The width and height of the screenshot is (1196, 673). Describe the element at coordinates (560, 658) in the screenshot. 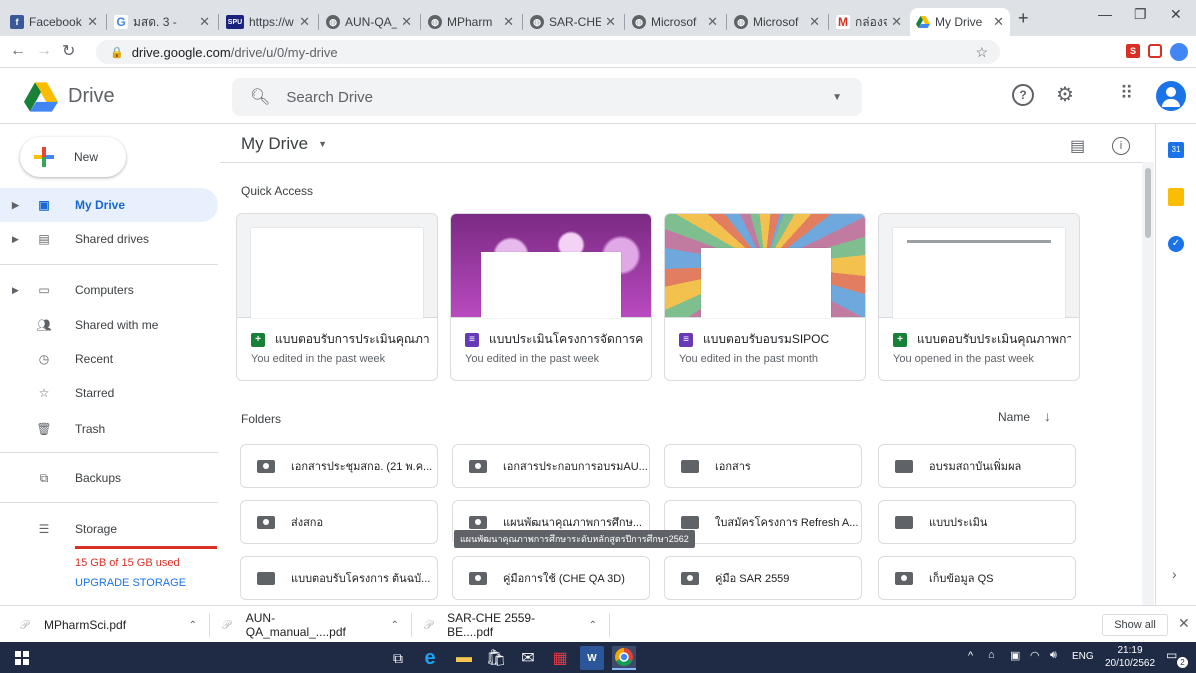

I see `office-icon: ▦` at that location.